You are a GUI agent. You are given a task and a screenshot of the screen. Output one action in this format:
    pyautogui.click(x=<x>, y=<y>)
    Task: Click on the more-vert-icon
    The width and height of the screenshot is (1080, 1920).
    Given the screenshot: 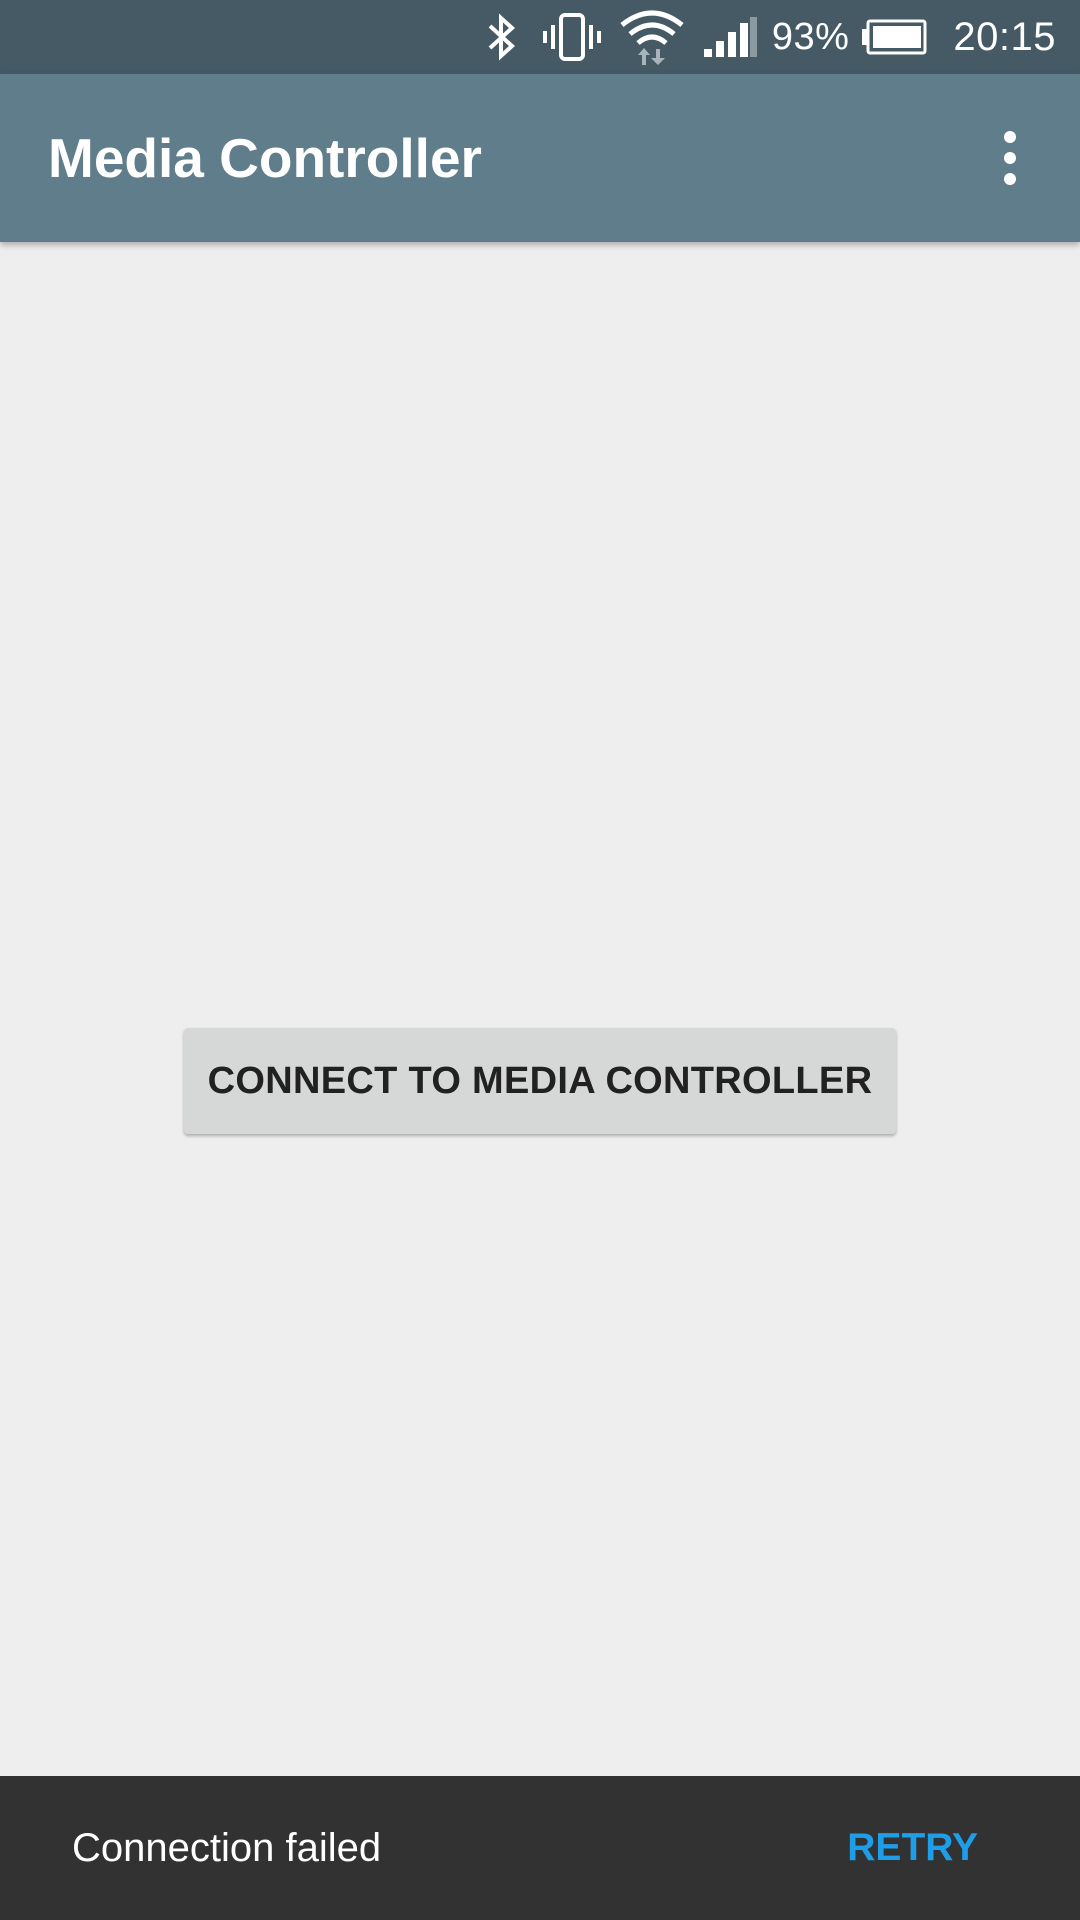 What is the action you would take?
    pyautogui.click(x=1010, y=158)
    